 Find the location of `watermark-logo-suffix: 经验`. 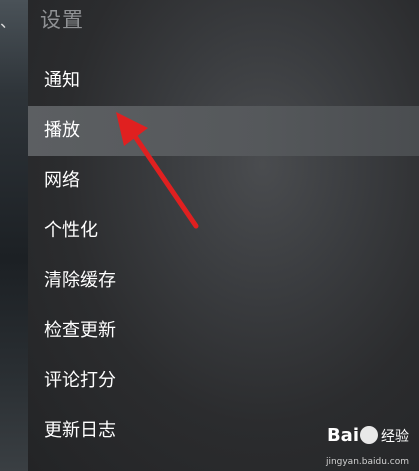

watermark-logo-suffix: 经验 is located at coordinates (395, 437).